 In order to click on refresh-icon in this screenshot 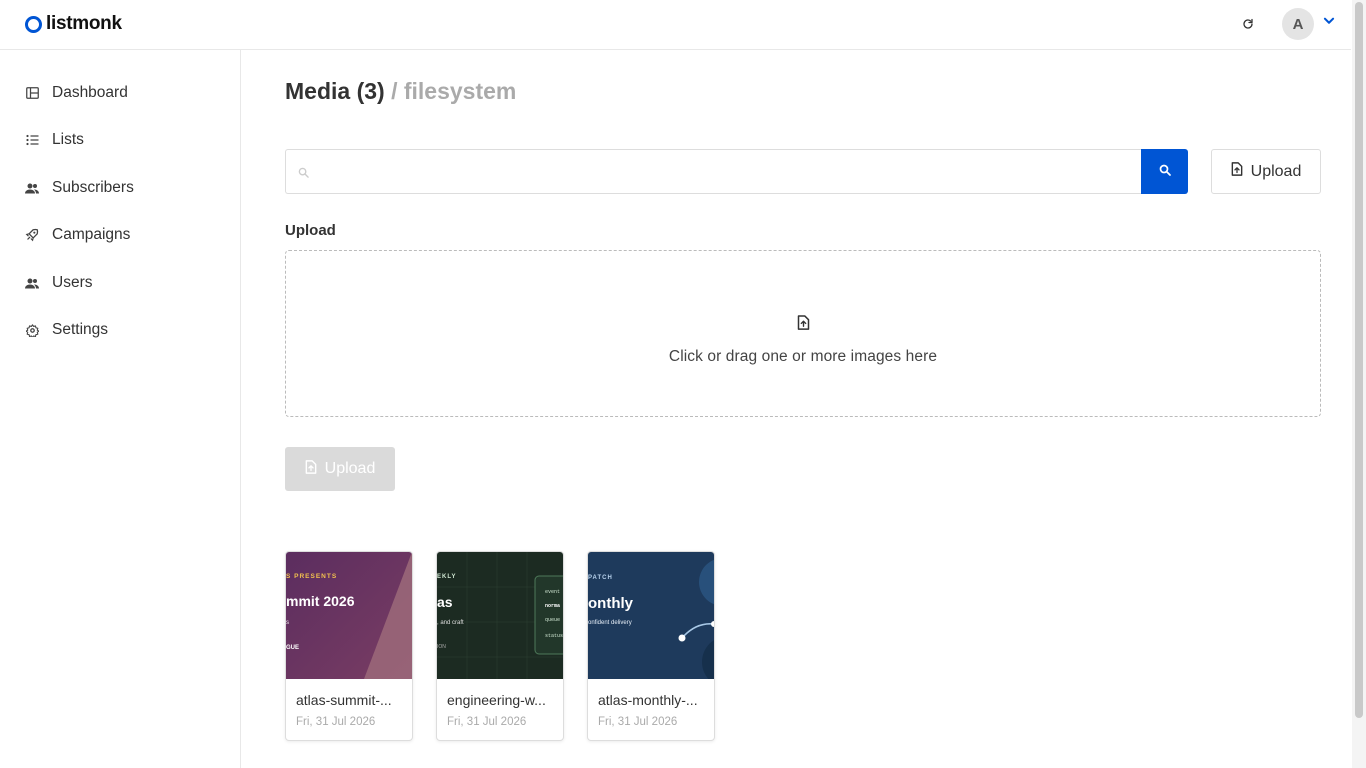, I will do `click(1248, 24)`.